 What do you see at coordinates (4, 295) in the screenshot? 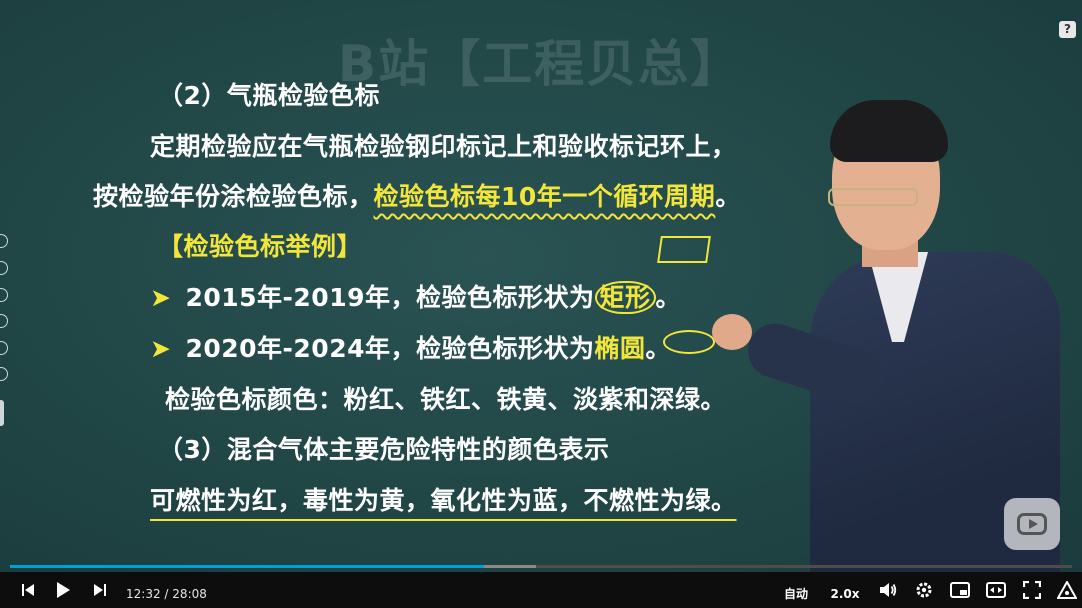
I see `side-check-icon` at bounding box center [4, 295].